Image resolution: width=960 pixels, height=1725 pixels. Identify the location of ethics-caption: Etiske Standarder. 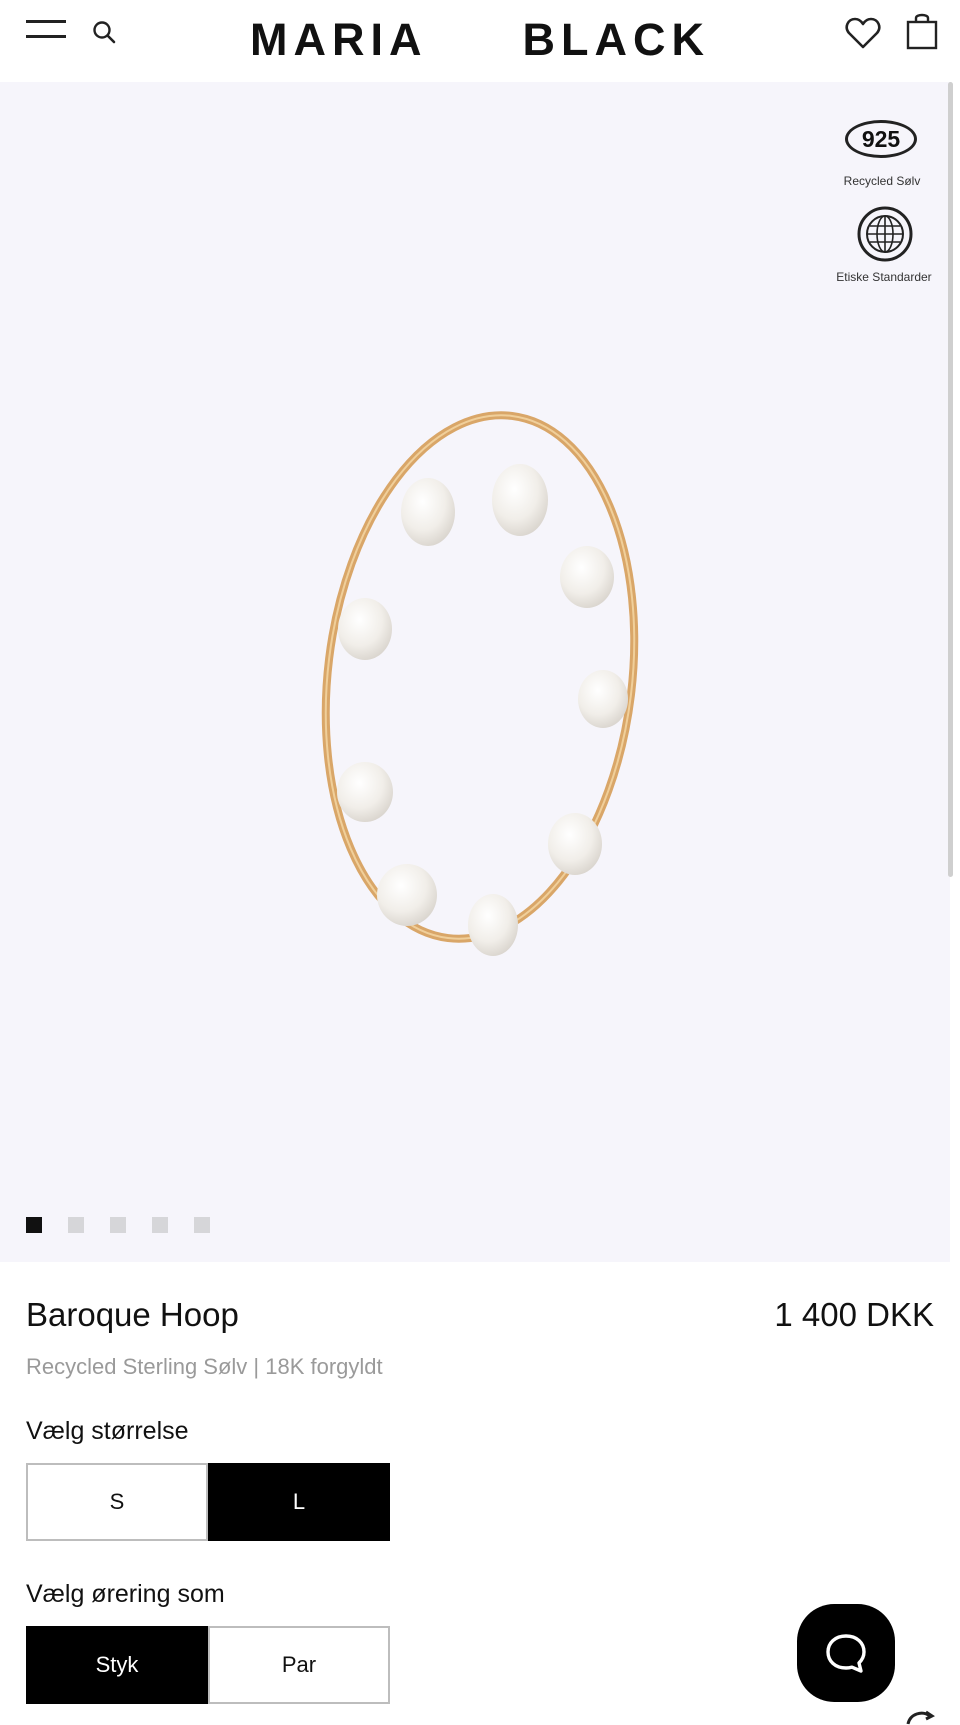
(884, 277).